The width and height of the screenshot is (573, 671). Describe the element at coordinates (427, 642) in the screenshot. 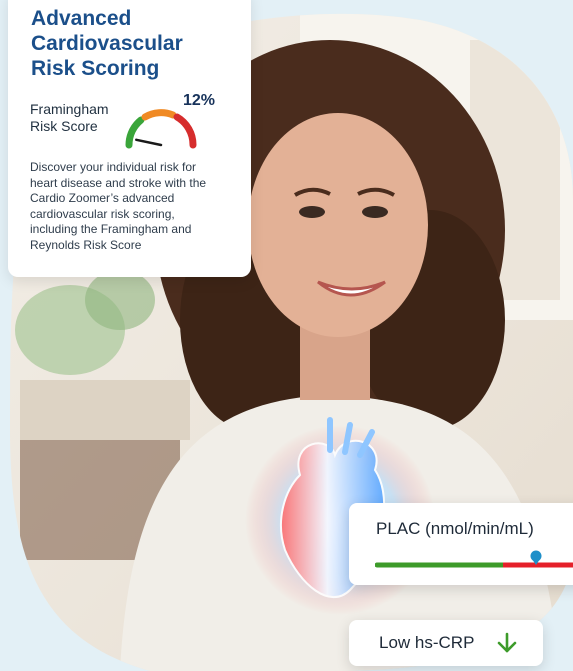

I see `hs-crp-label: Low hs-CRP` at that location.